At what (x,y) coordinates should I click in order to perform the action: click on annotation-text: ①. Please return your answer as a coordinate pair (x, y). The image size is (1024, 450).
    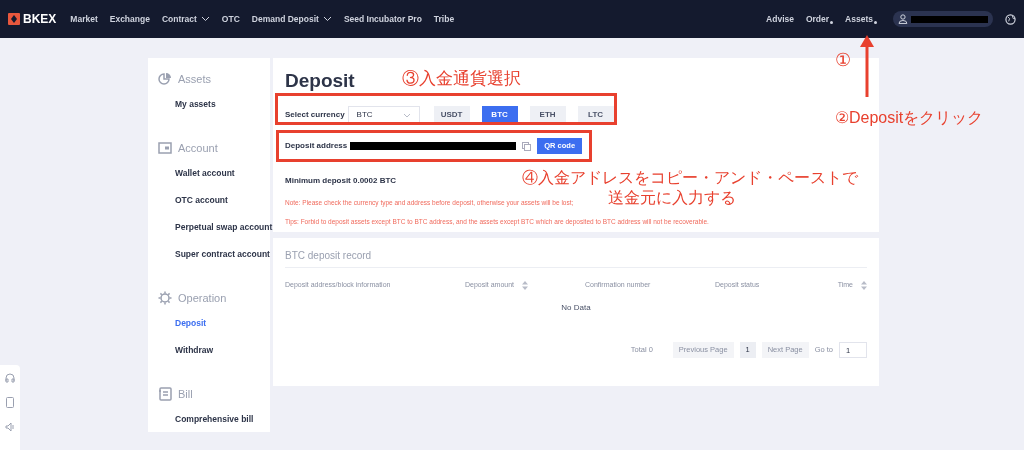
    Looking at the image, I should click on (843, 60).